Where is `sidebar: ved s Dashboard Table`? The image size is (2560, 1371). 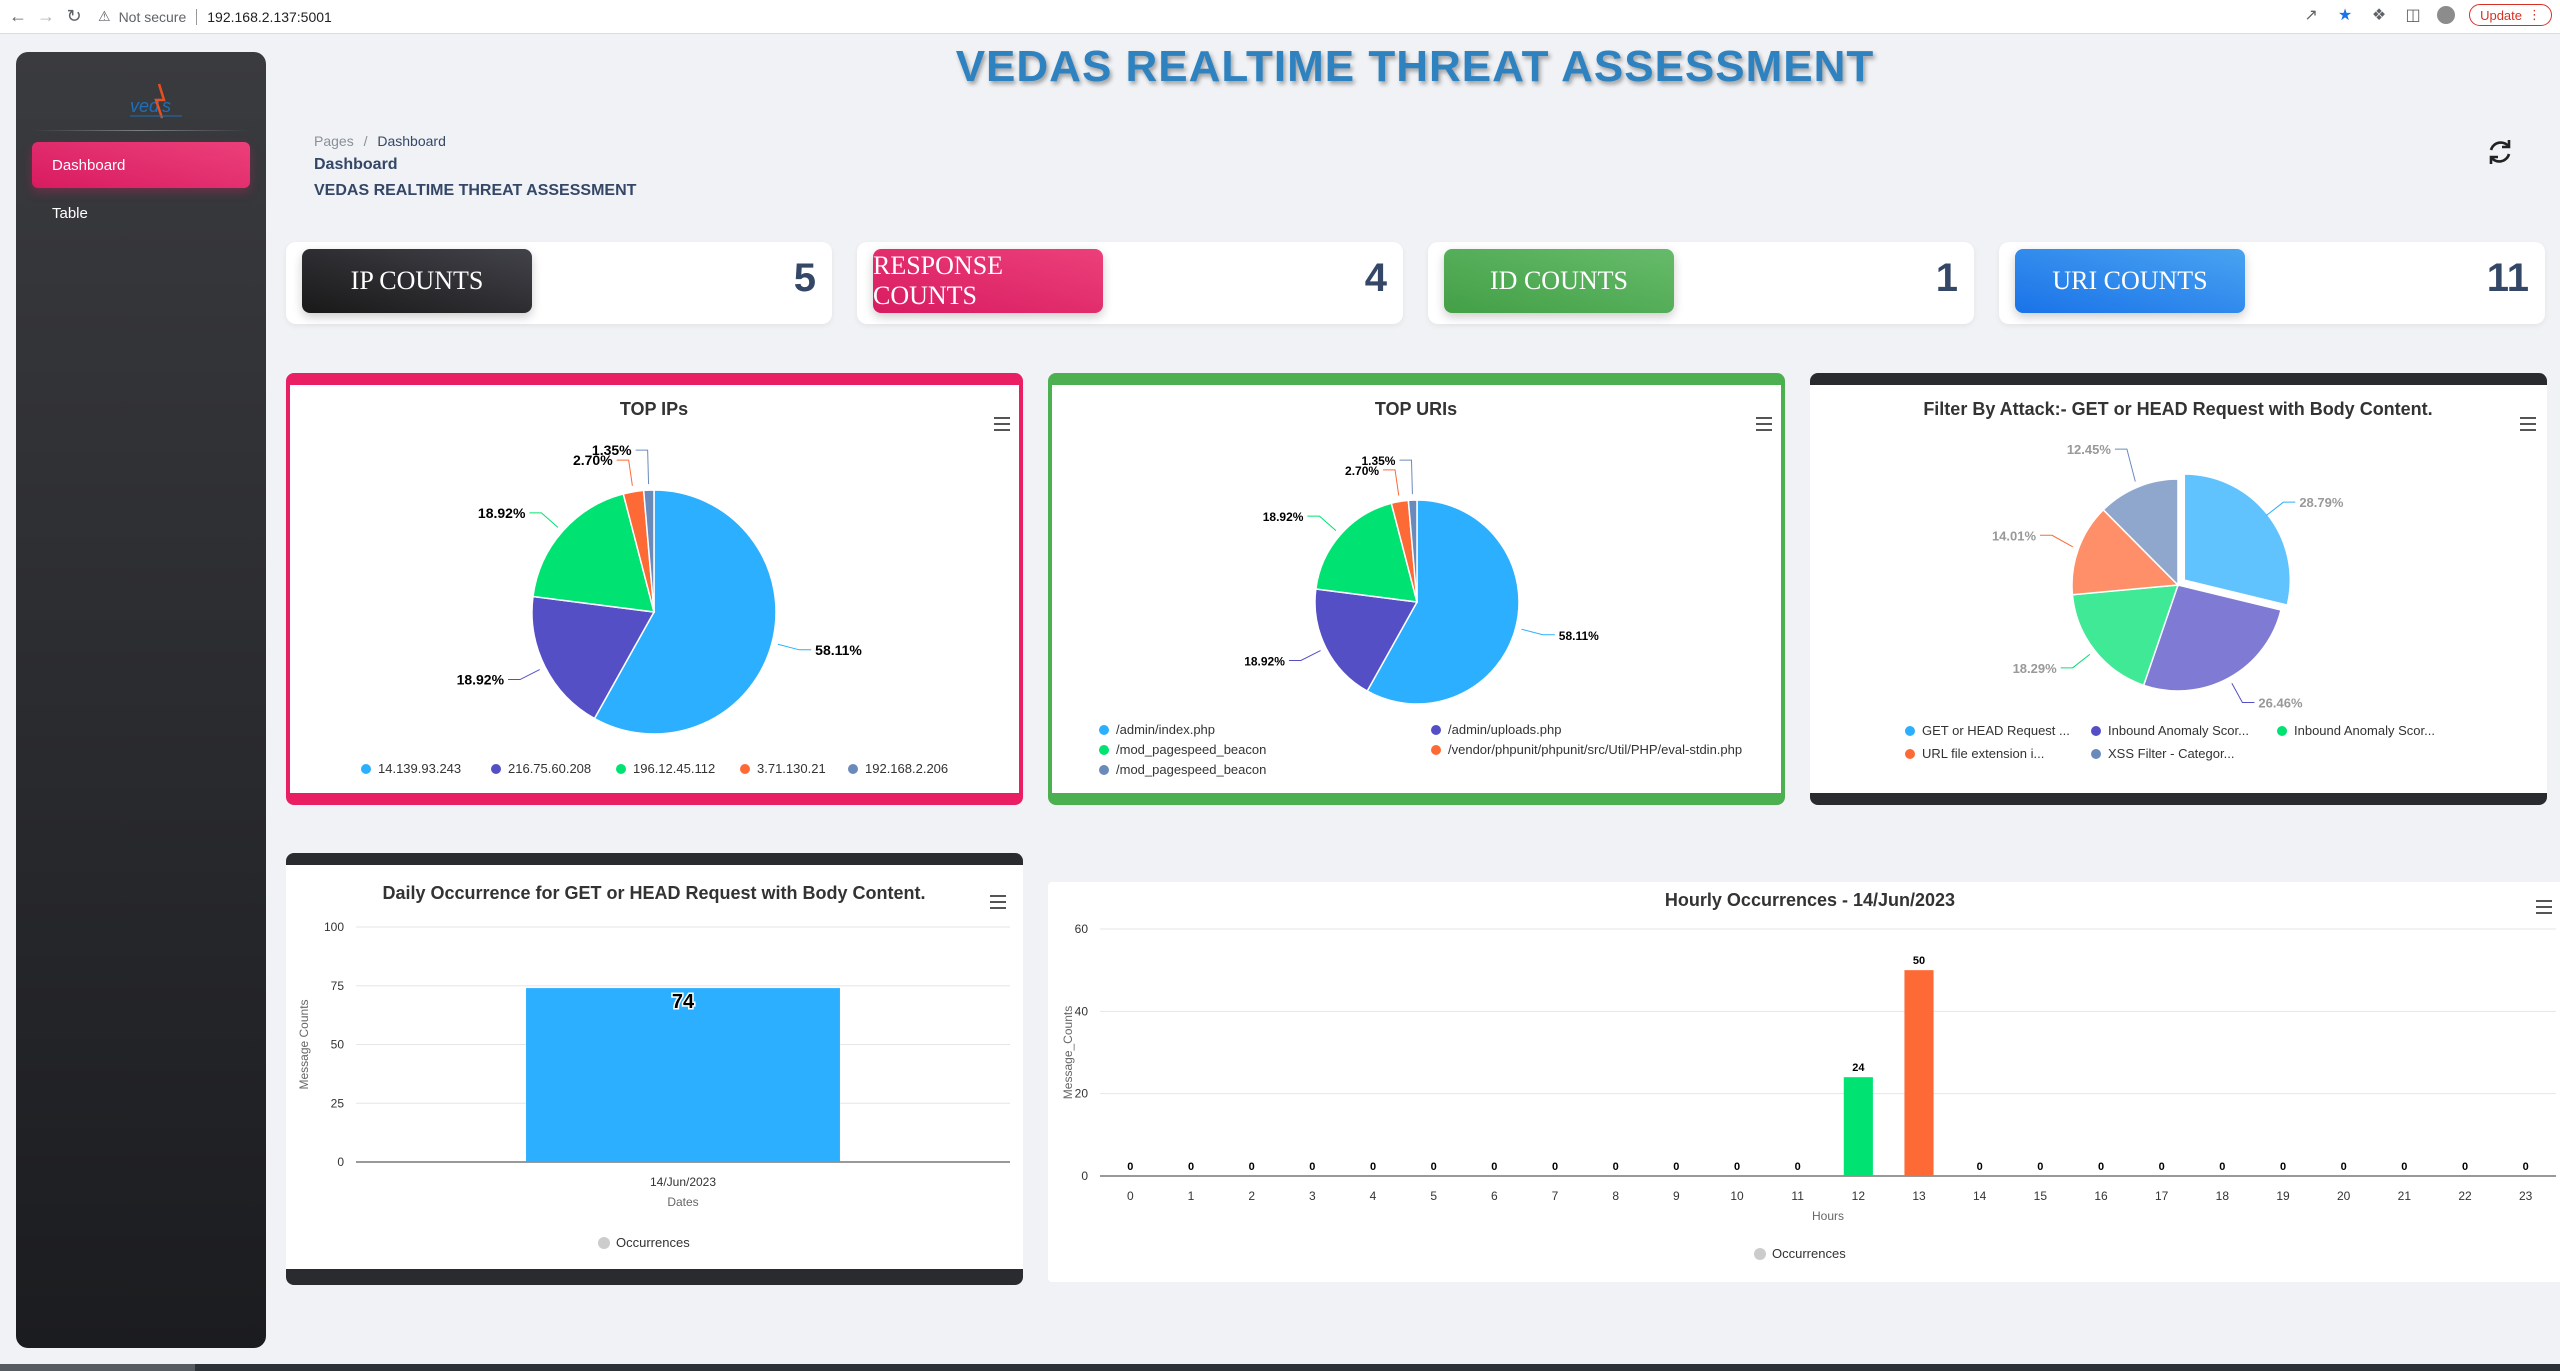
sidebar: ved s Dashboard Table is located at coordinates (141, 700).